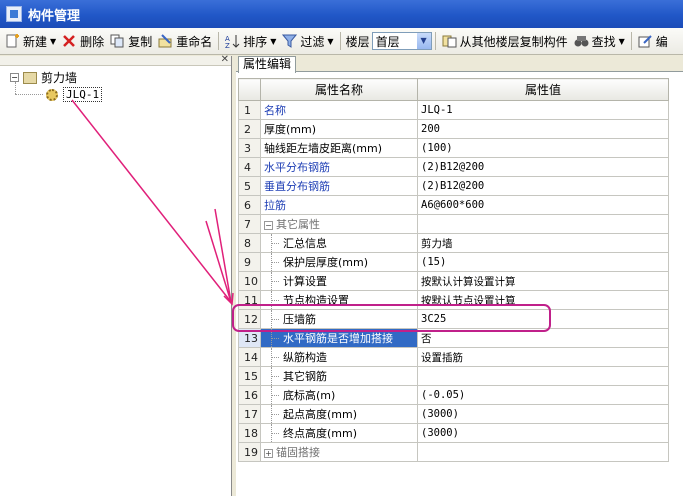  What do you see at coordinates (339, 224) in the screenshot?
I see `property-name-cell: − 其它属性` at bounding box center [339, 224].